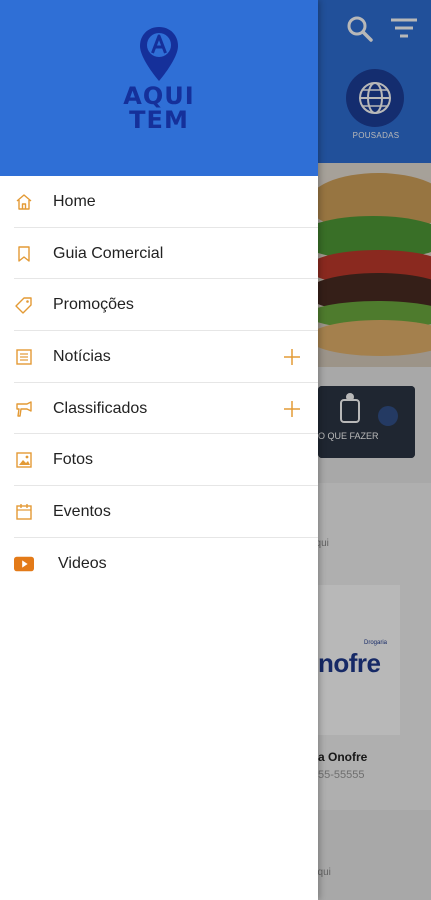  What do you see at coordinates (24, 357) in the screenshot?
I see `newspaper-icon` at bounding box center [24, 357].